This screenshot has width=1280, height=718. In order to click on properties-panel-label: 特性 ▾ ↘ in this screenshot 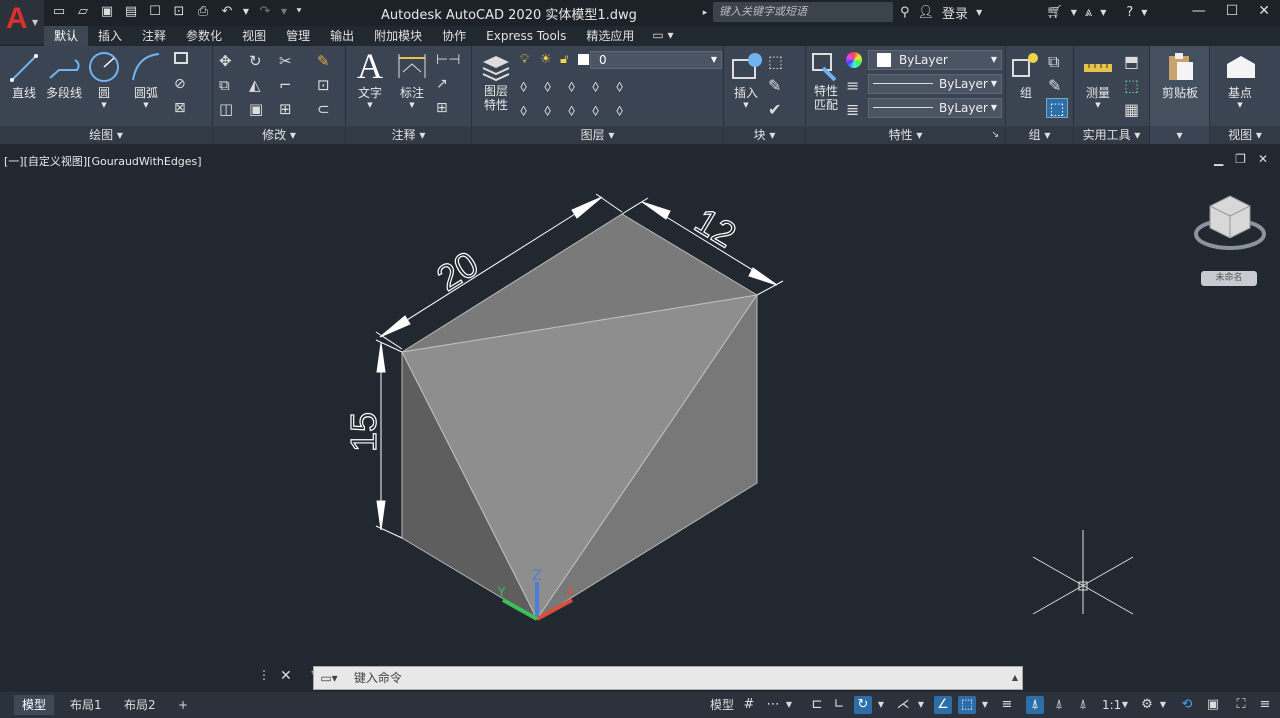, I will do `click(905, 135)`.